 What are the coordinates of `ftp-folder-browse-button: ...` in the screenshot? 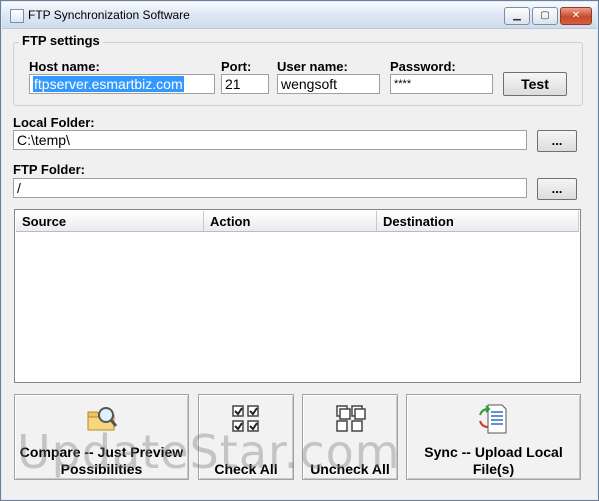 It's located at (557, 189).